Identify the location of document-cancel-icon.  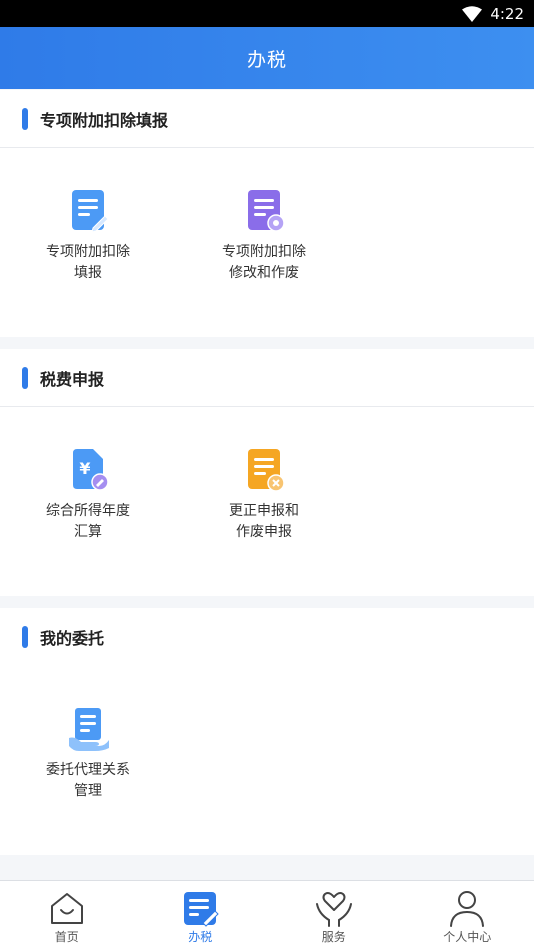
(266, 470).